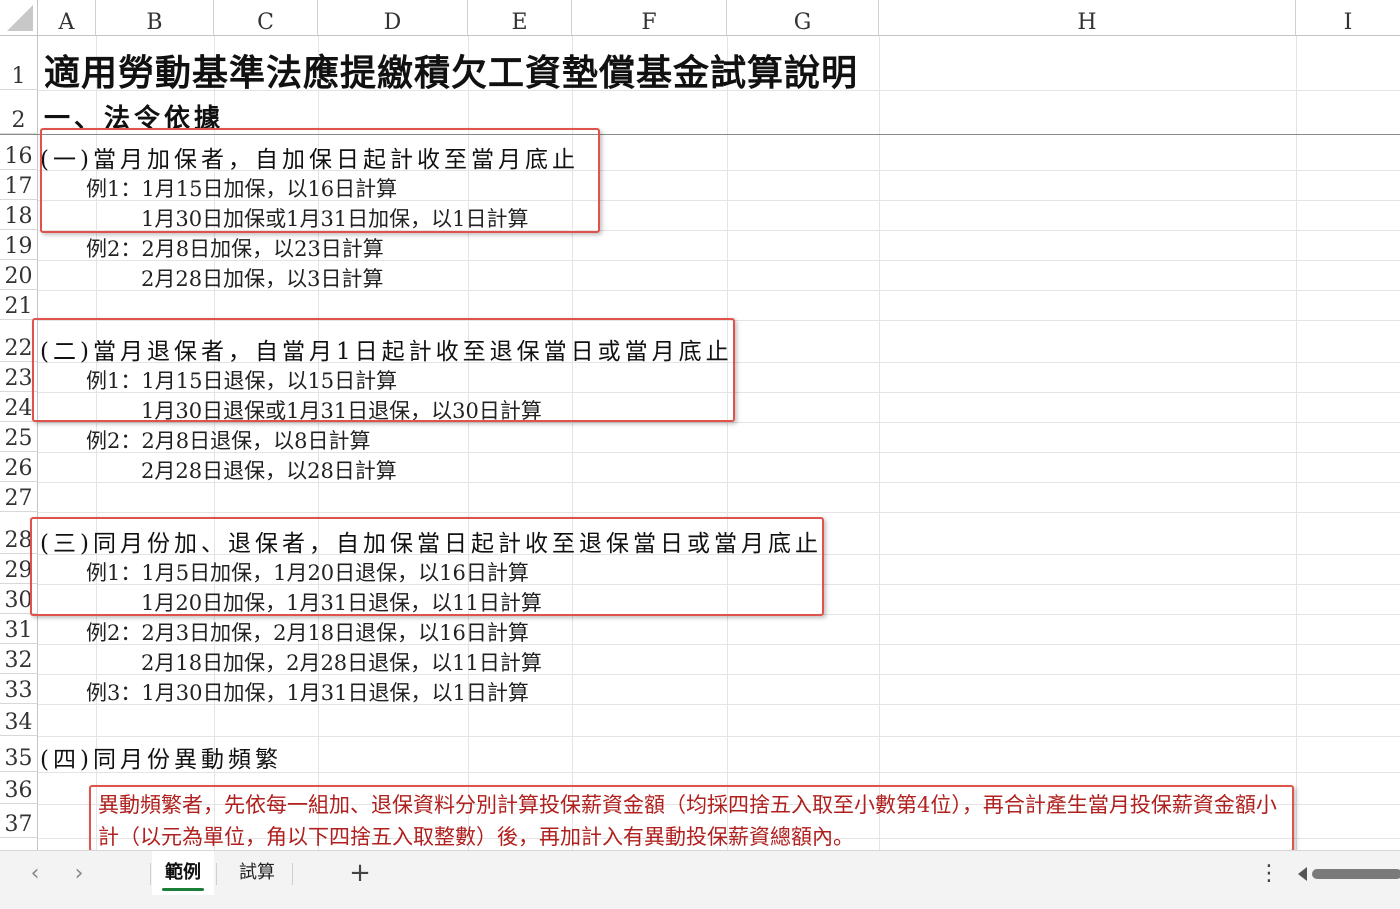 The width and height of the screenshot is (1400, 909). I want to click on section-3-example-2b: 2月18日加保，2月28日退保，以11日計算, so click(341, 663).